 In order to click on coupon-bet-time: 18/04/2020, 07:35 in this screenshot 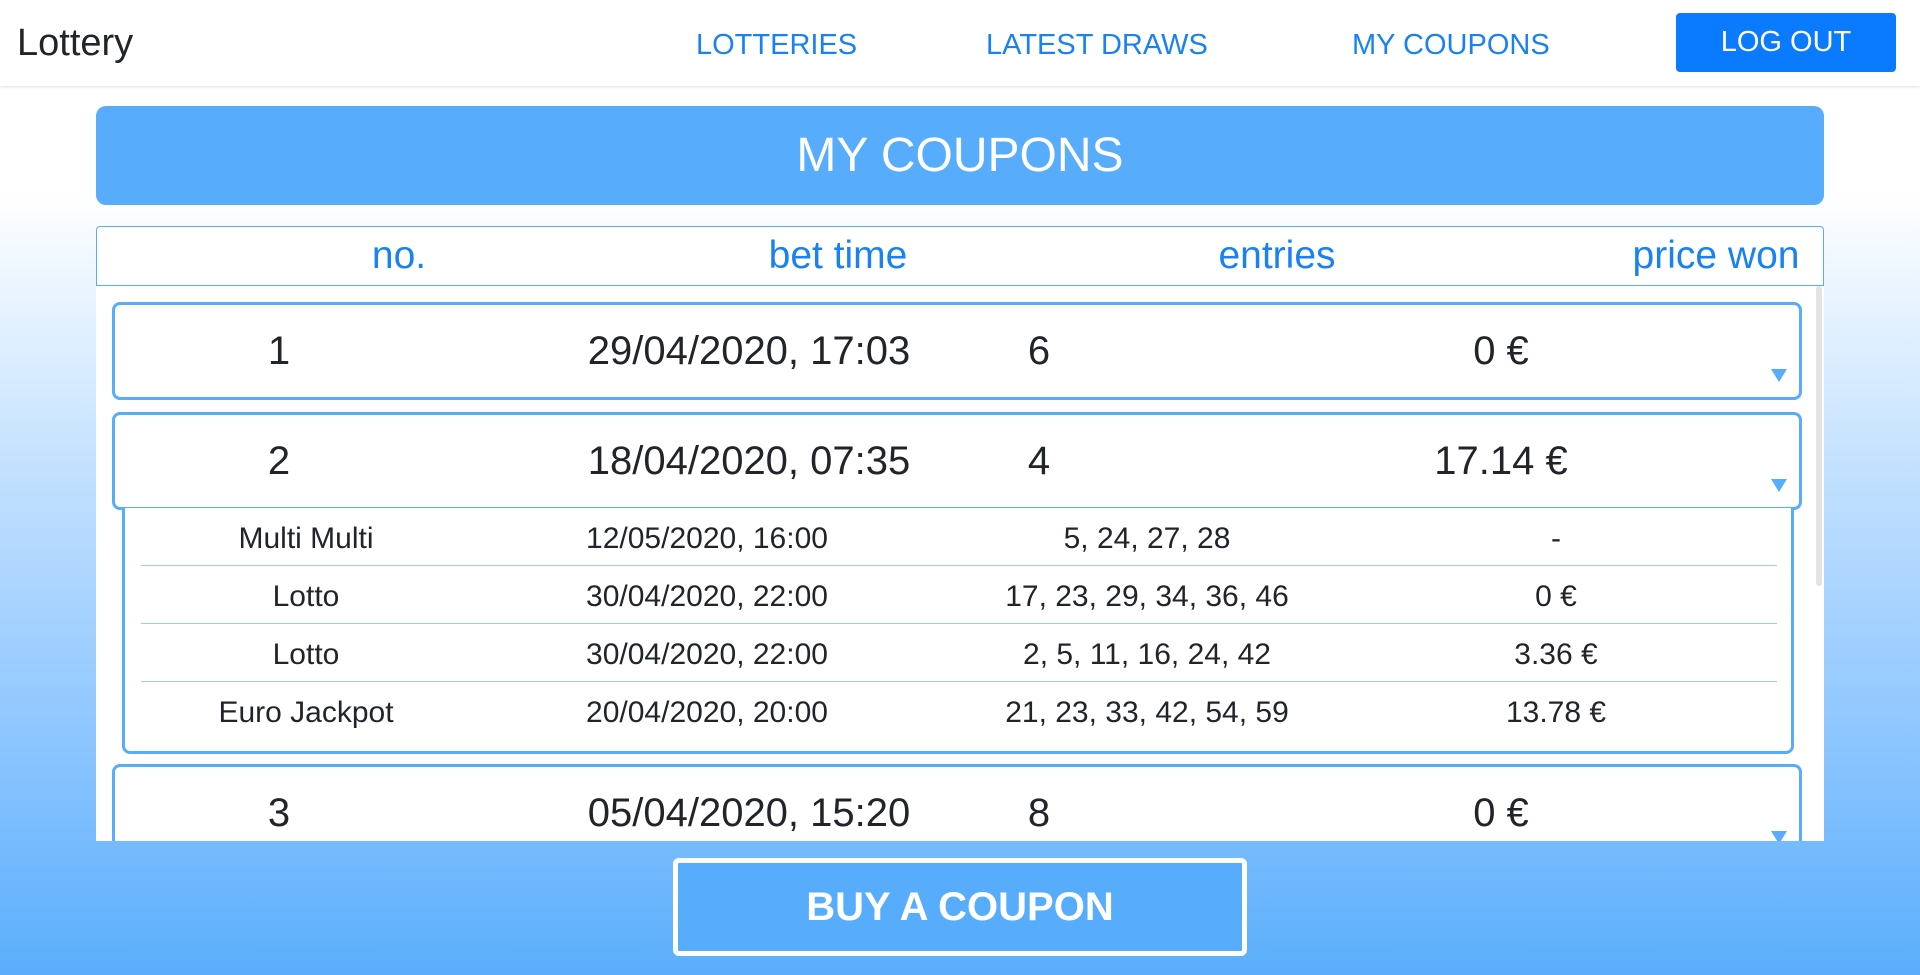, I will do `click(749, 461)`.